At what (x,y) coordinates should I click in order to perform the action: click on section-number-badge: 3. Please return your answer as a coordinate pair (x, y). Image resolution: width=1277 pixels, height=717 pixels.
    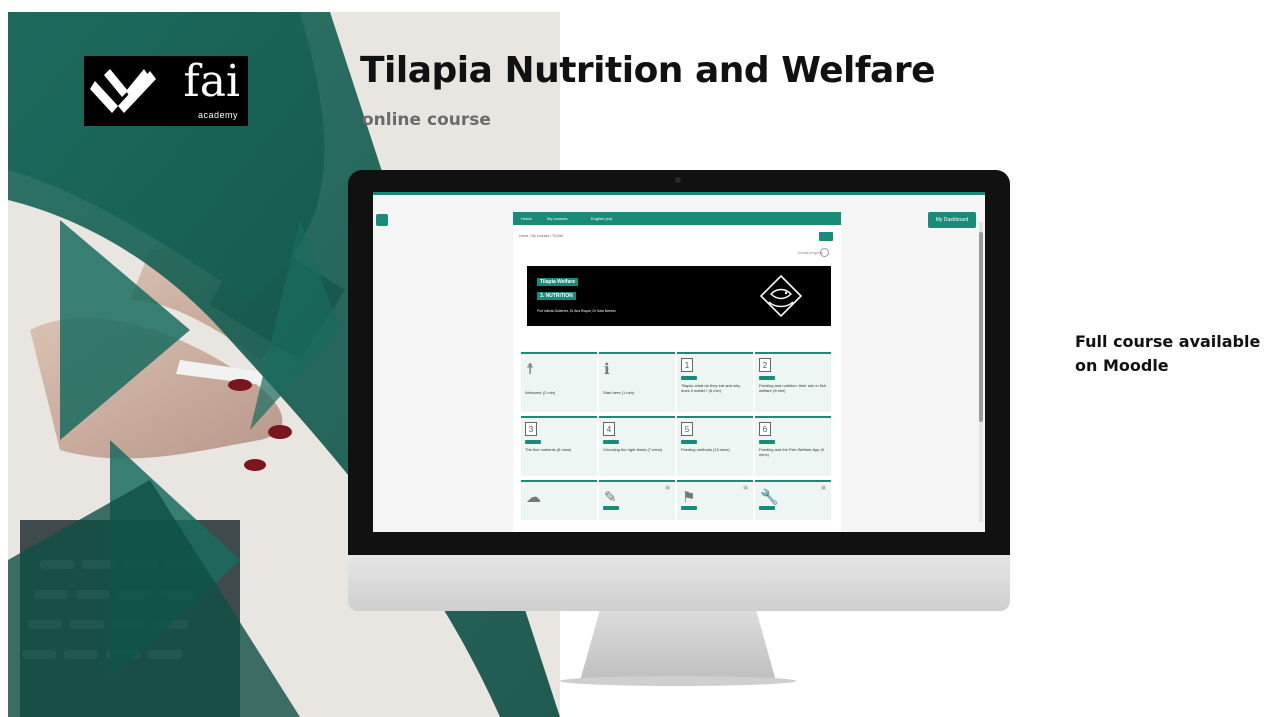
    Looking at the image, I should click on (531, 429).